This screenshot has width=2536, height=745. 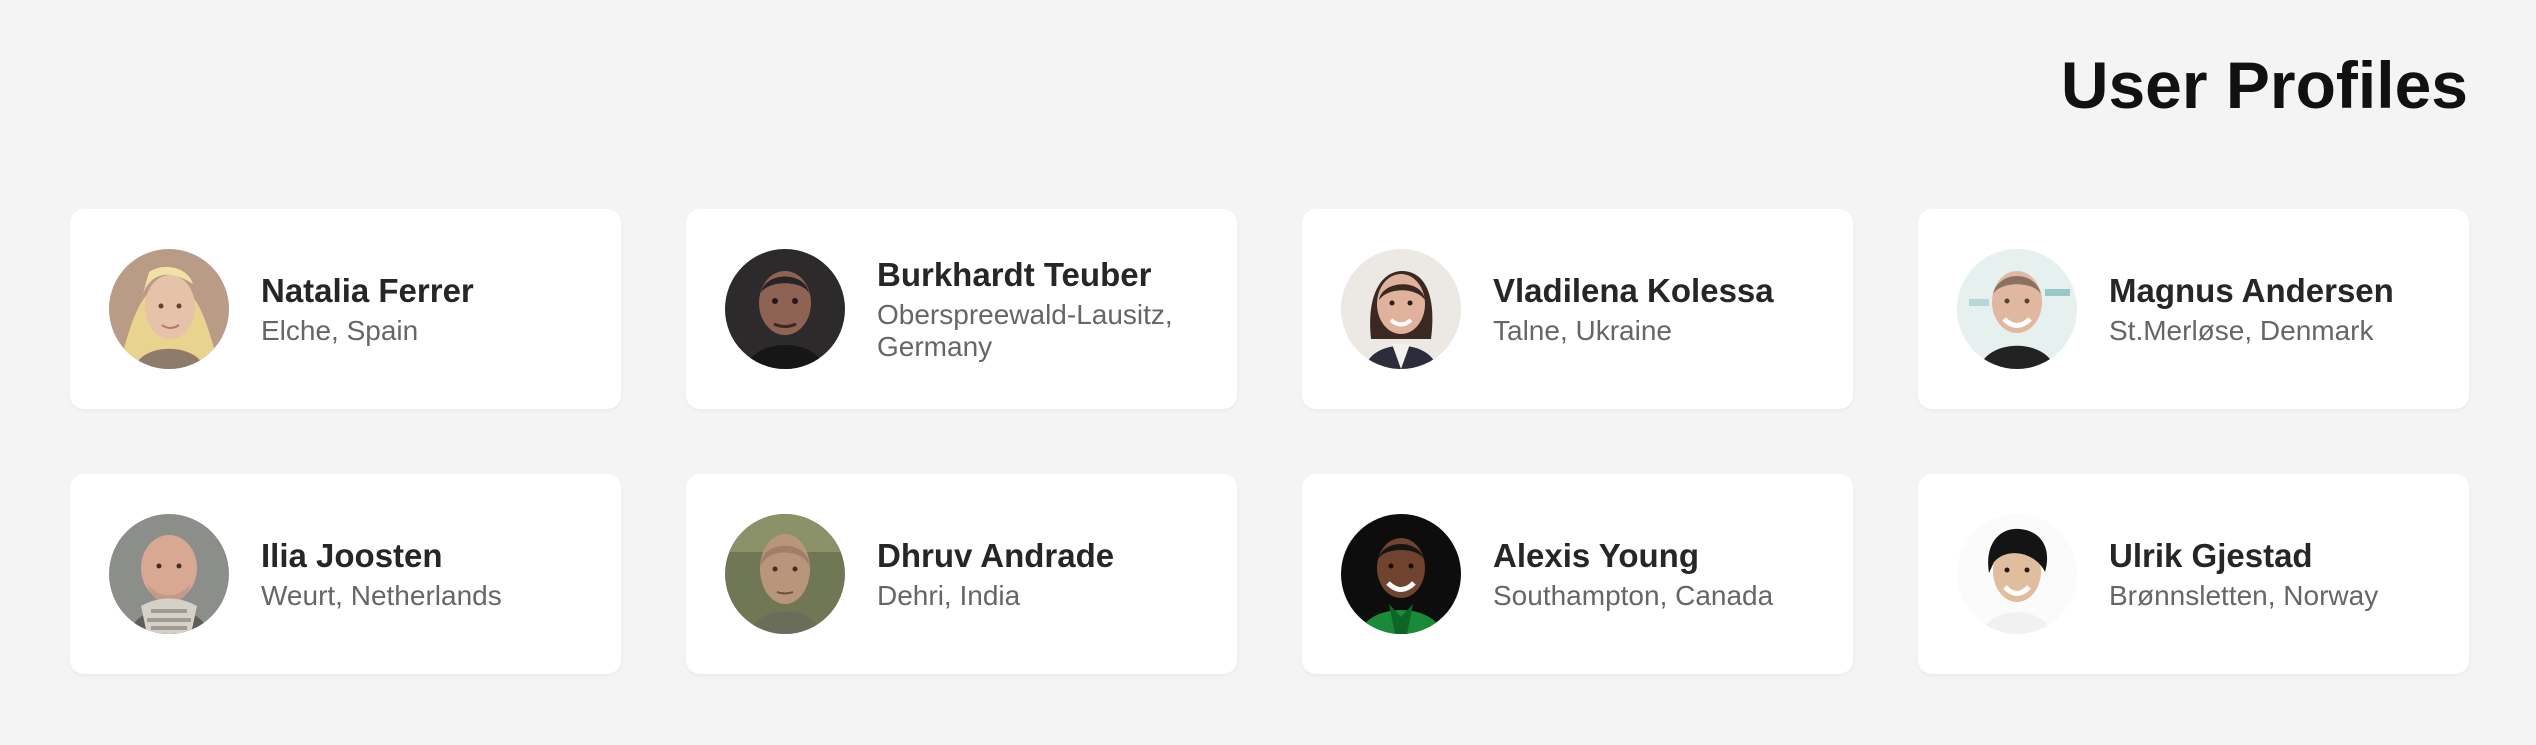 What do you see at coordinates (2211, 555) in the screenshot?
I see `profile-name: Ulrik Gjestad` at bounding box center [2211, 555].